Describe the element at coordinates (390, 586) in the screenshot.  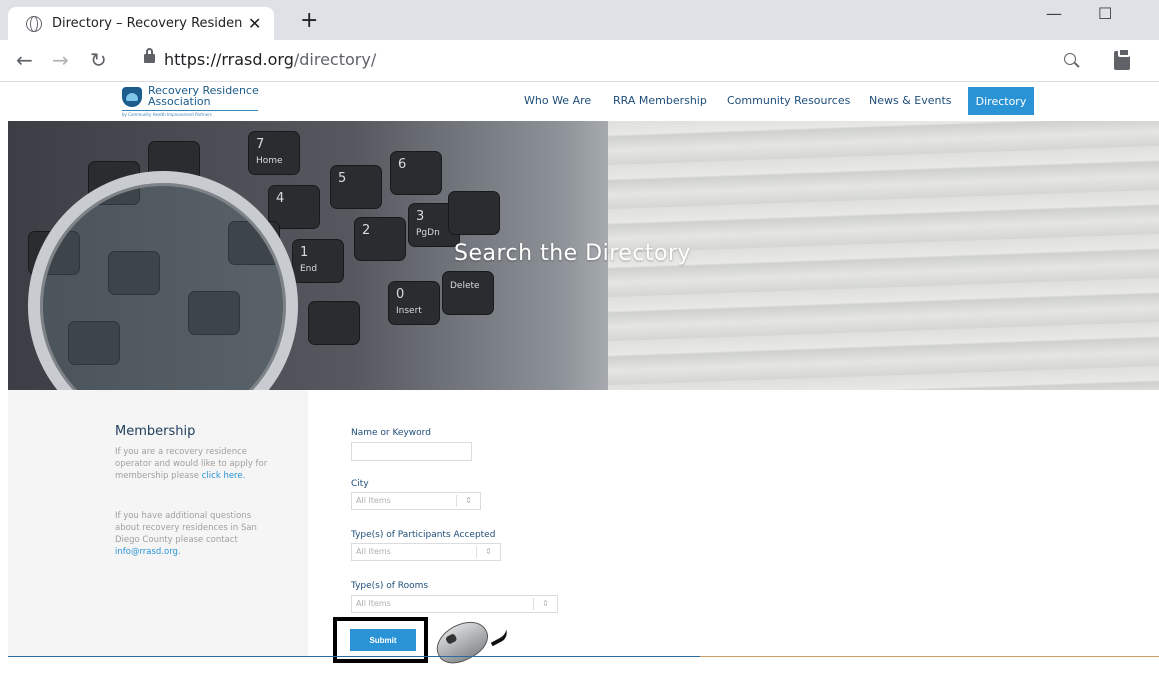
I see `rooms-label: Type(s) of Rooms` at that location.